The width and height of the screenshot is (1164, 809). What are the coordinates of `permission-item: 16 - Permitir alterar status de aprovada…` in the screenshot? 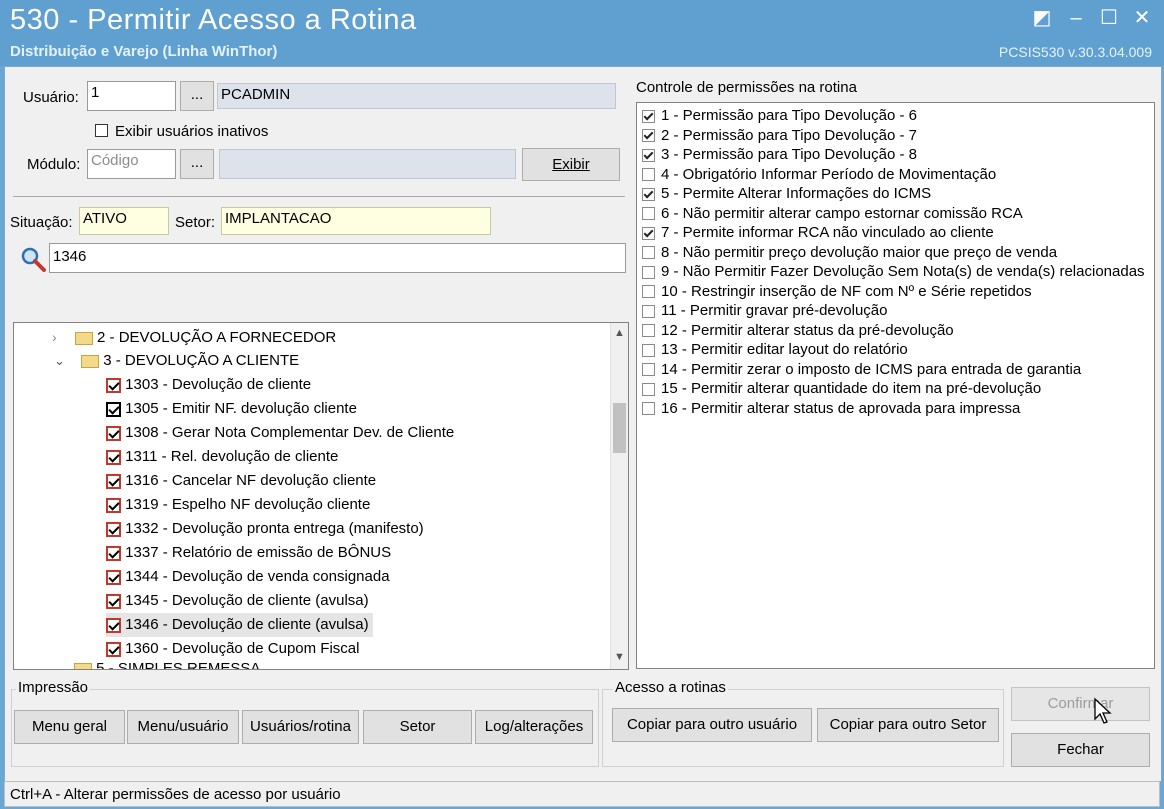 It's located at (831, 409).